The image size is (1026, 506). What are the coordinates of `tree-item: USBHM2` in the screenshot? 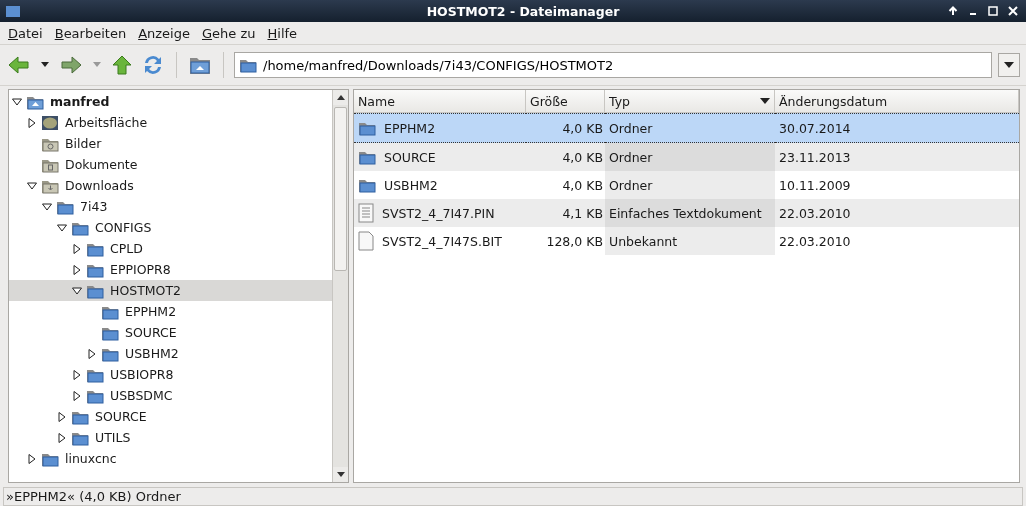 It's located at (170, 353).